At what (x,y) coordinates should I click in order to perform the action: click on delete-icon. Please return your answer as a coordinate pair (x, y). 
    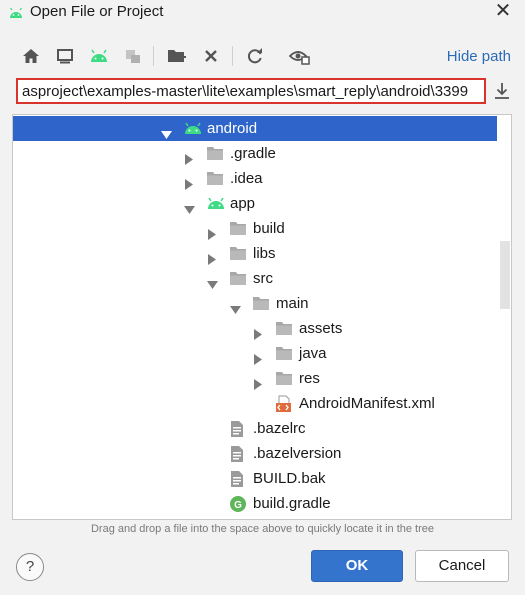
    Looking at the image, I should click on (211, 56).